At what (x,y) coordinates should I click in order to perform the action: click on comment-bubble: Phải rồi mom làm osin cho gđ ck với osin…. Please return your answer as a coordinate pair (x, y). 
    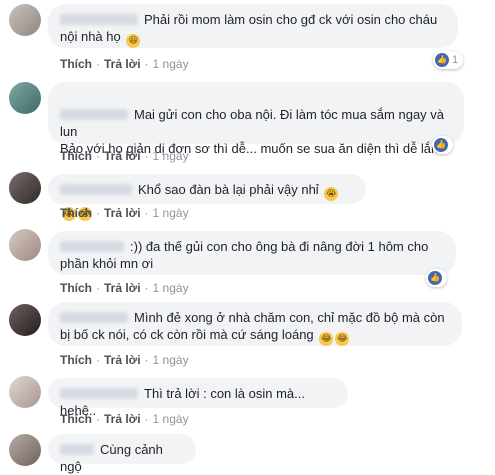
    Looking at the image, I should click on (253, 26).